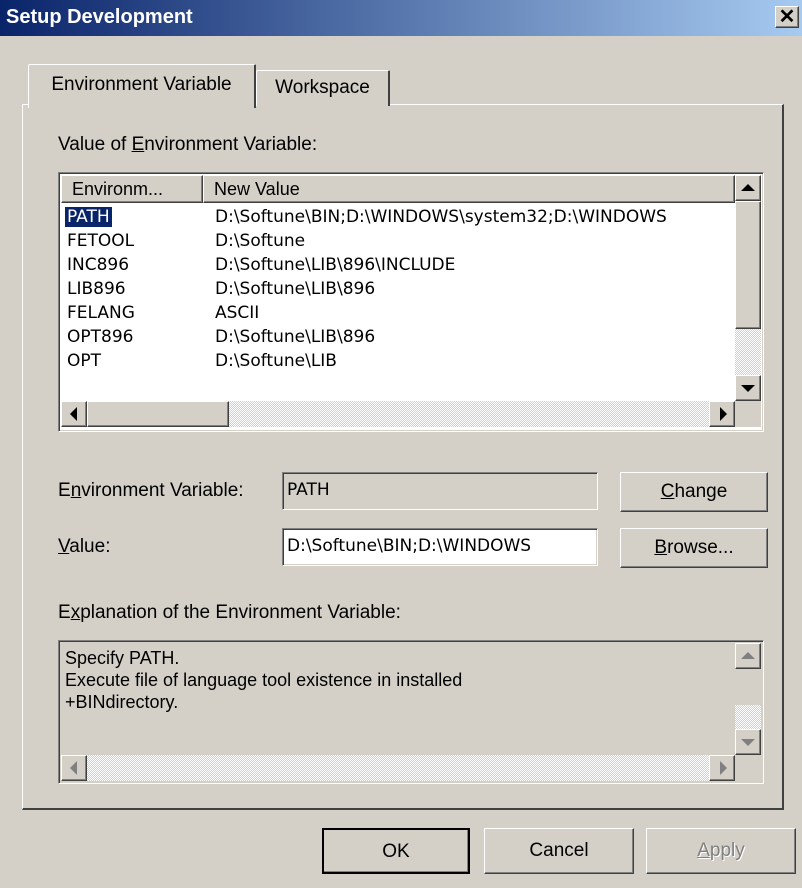 The width and height of the screenshot is (802, 888). I want to click on env-variable-label: Environment Variable:, so click(151, 490).